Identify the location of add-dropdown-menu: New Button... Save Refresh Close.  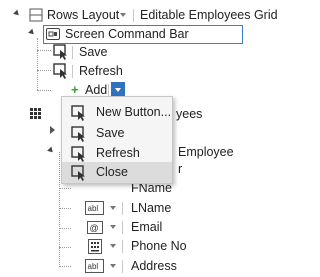
(117, 140).